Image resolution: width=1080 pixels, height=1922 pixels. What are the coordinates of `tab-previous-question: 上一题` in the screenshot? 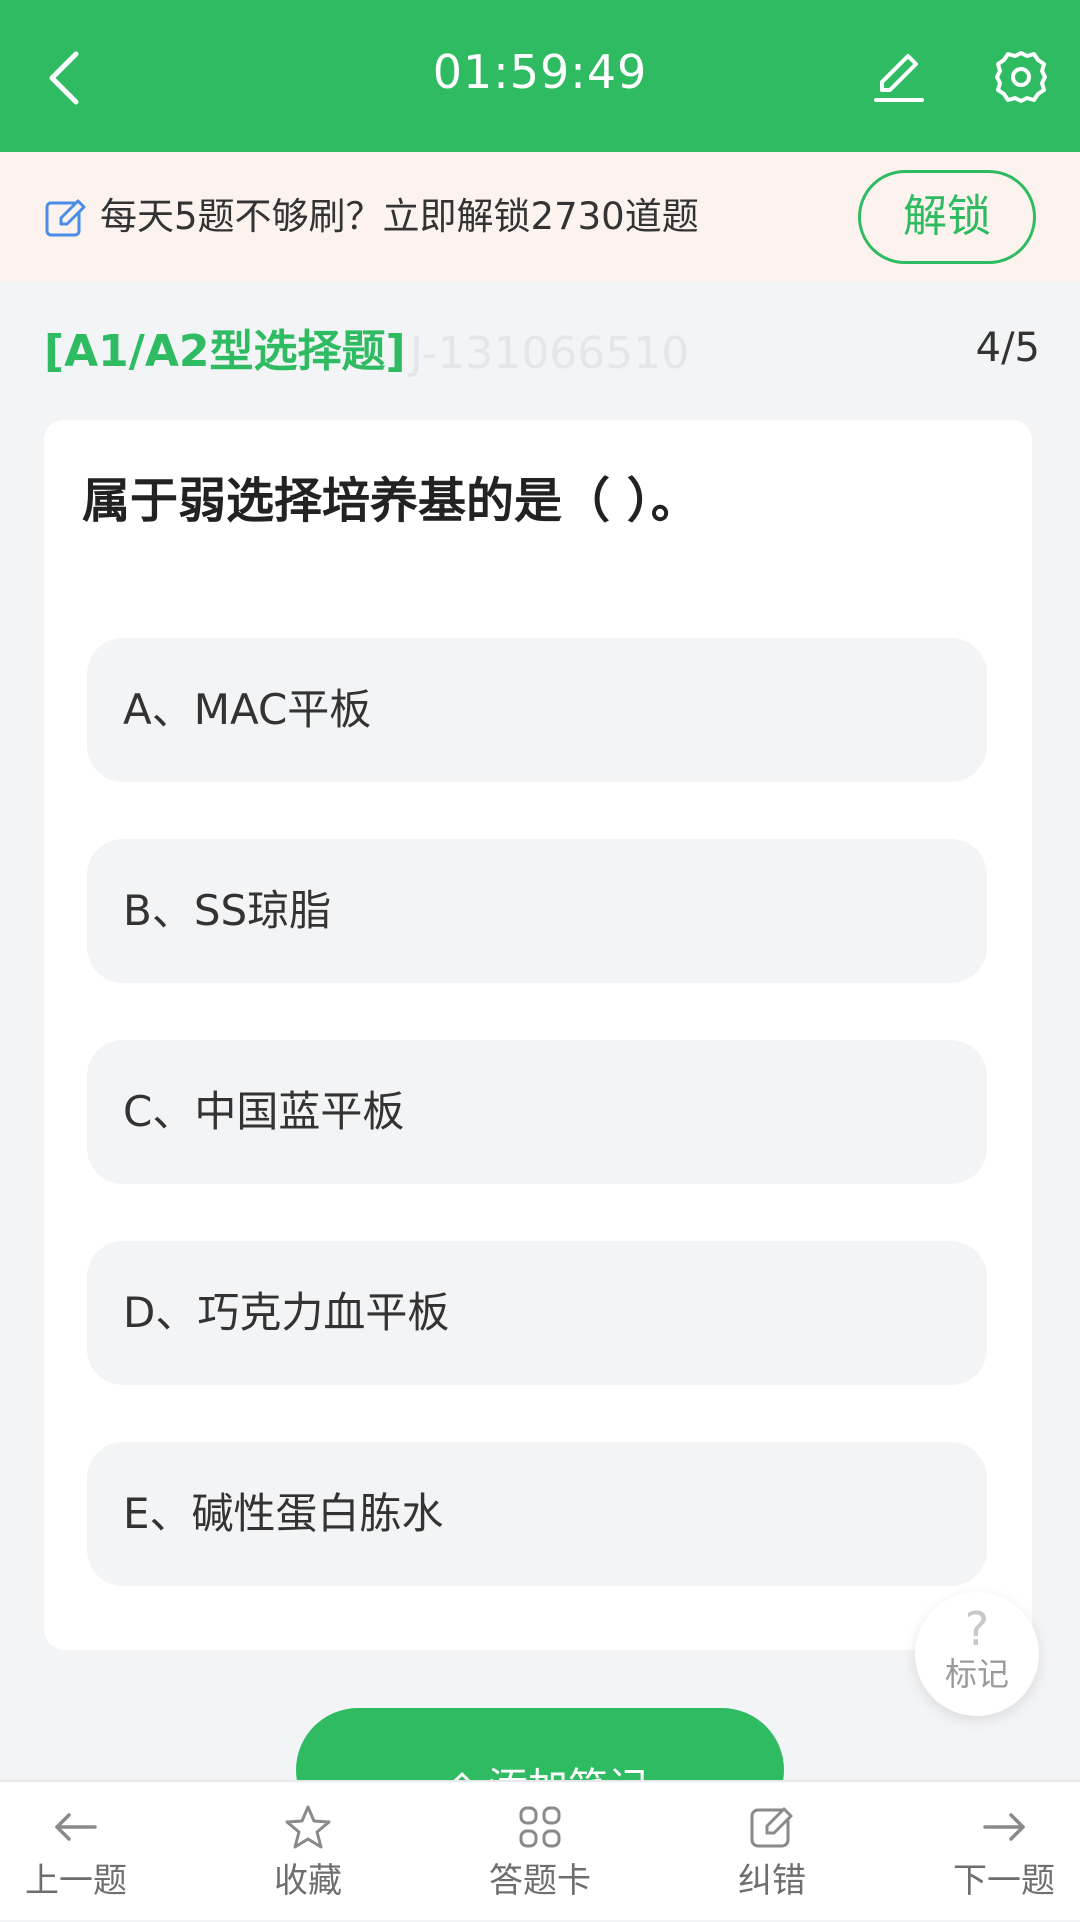 It's located at (76, 1852).